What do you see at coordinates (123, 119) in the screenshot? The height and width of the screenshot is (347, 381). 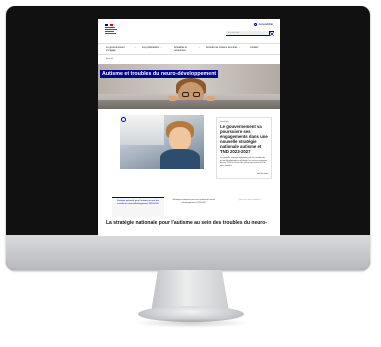 I see `play-icon` at bounding box center [123, 119].